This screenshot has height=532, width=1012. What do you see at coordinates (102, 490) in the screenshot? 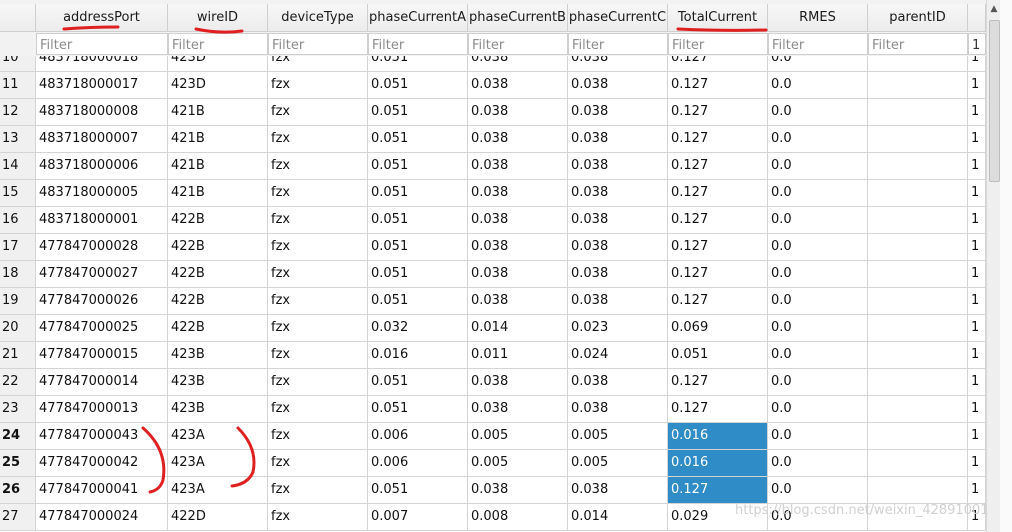
I see `cell-addressport: 477847000041` at bounding box center [102, 490].